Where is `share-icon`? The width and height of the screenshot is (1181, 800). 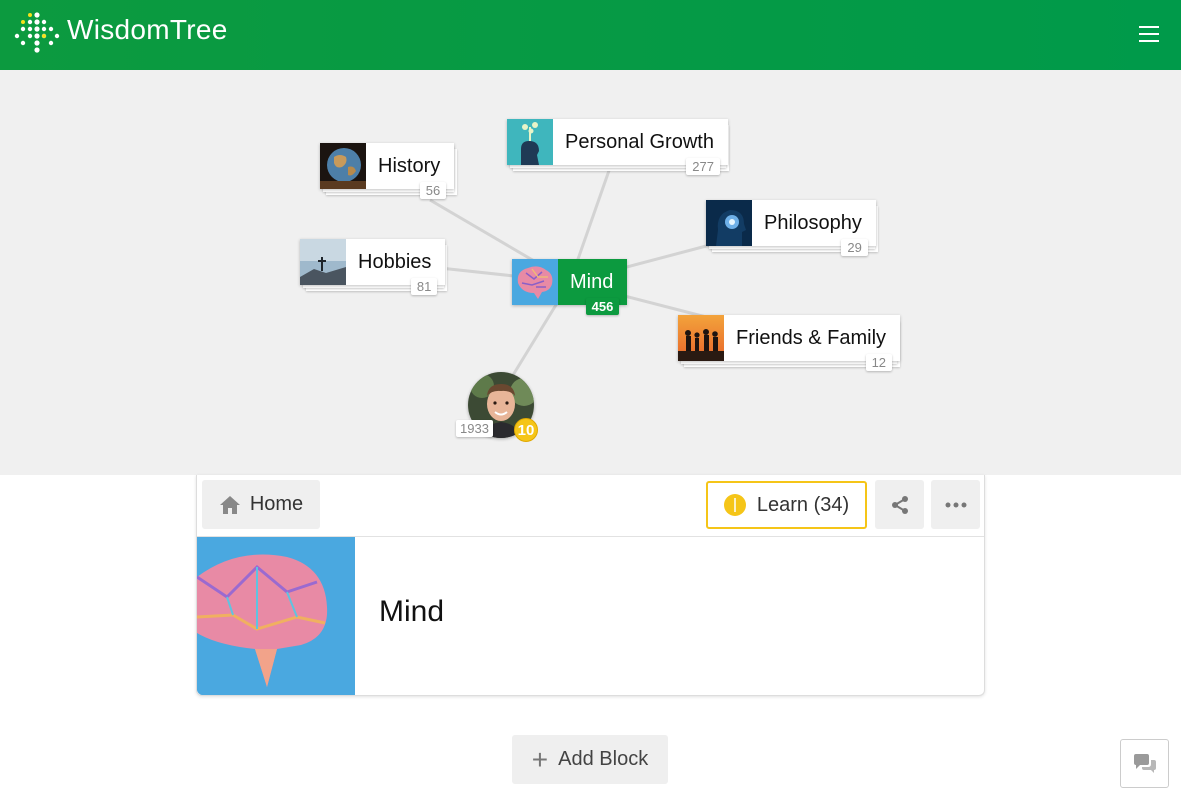
share-icon is located at coordinates (899, 504).